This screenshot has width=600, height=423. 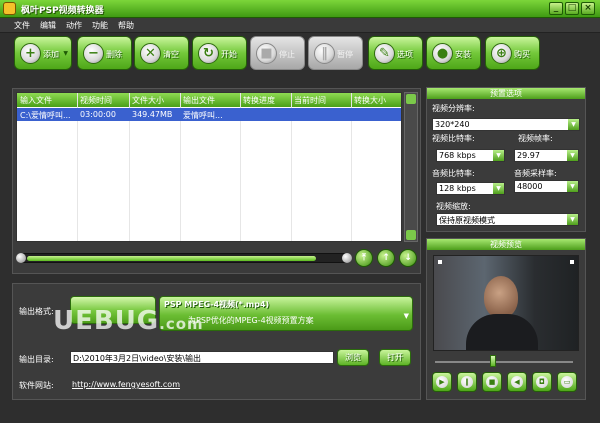 What do you see at coordinates (453, 138) in the screenshot?
I see `video-bitrate-label: 视频比特率:` at bounding box center [453, 138].